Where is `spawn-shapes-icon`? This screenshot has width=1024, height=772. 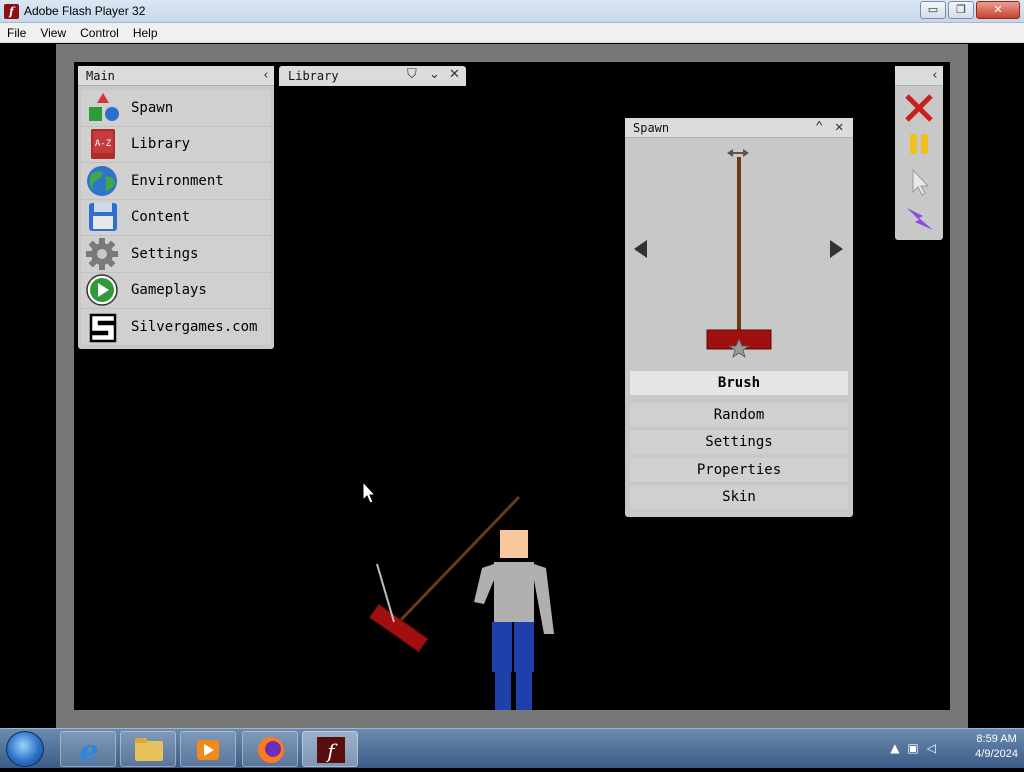
spawn-shapes-icon is located at coordinates (103, 108).